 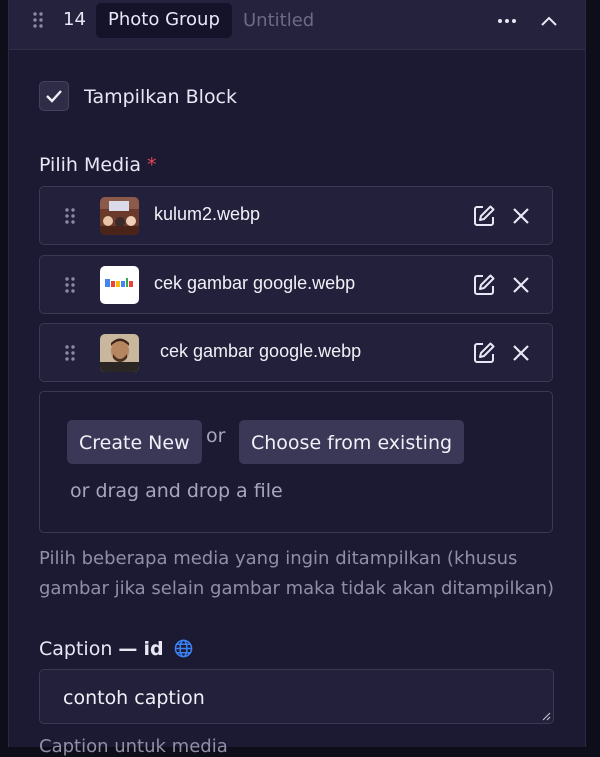 What do you see at coordinates (296, 696) in the screenshot?
I see `caption-textarea: contoh caption` at bounding box center [296, 696].